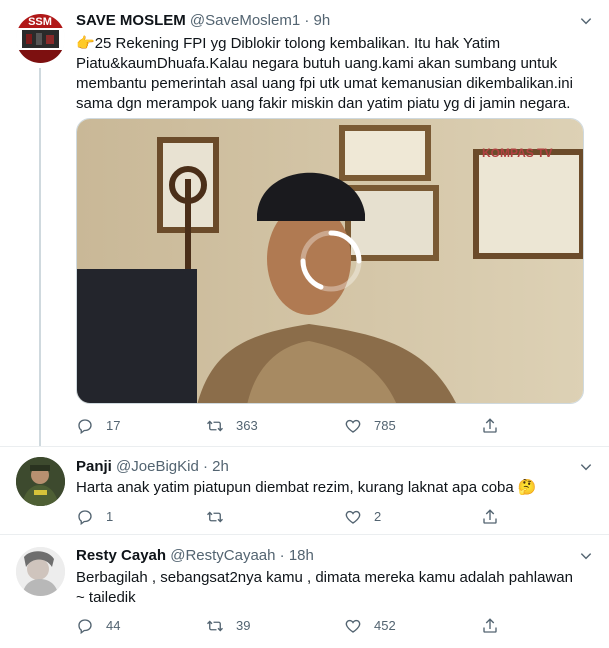 The image size is (609, 648). I want to click on like-count: 785, so click(385, 425).